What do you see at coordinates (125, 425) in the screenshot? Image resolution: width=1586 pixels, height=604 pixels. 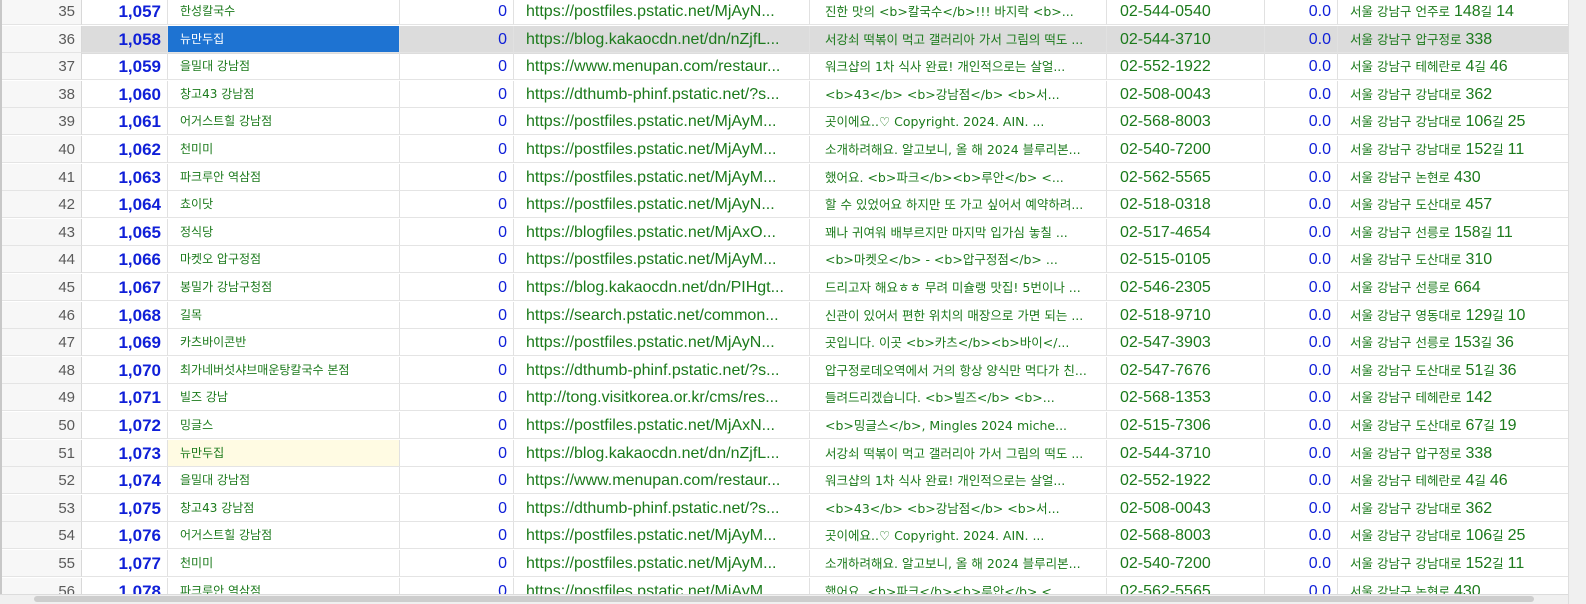 I see `id-cell: 1,072` at bounding box center [125, 425].